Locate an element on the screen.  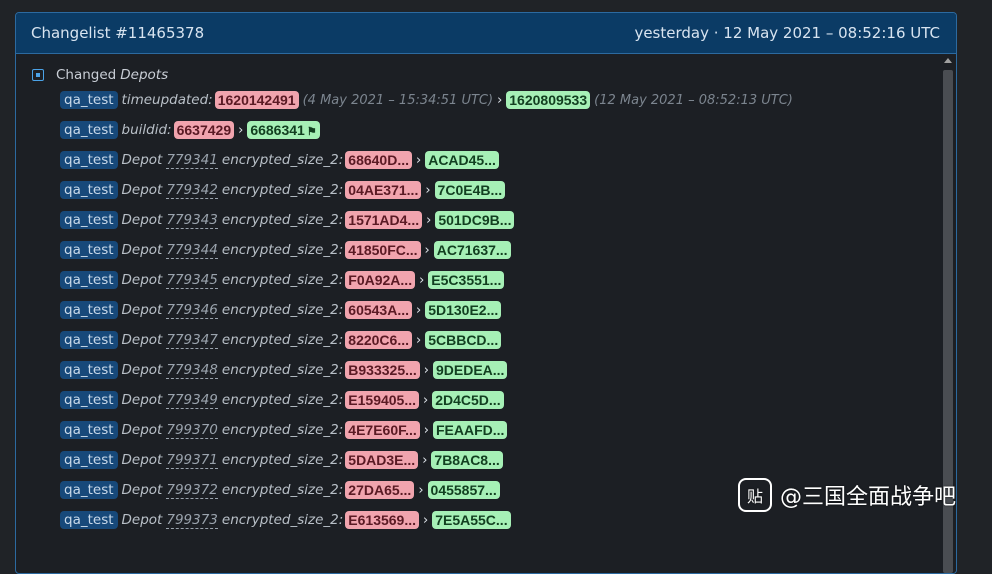
depot-id-link: 799371 is located at coordinates (192, 460).